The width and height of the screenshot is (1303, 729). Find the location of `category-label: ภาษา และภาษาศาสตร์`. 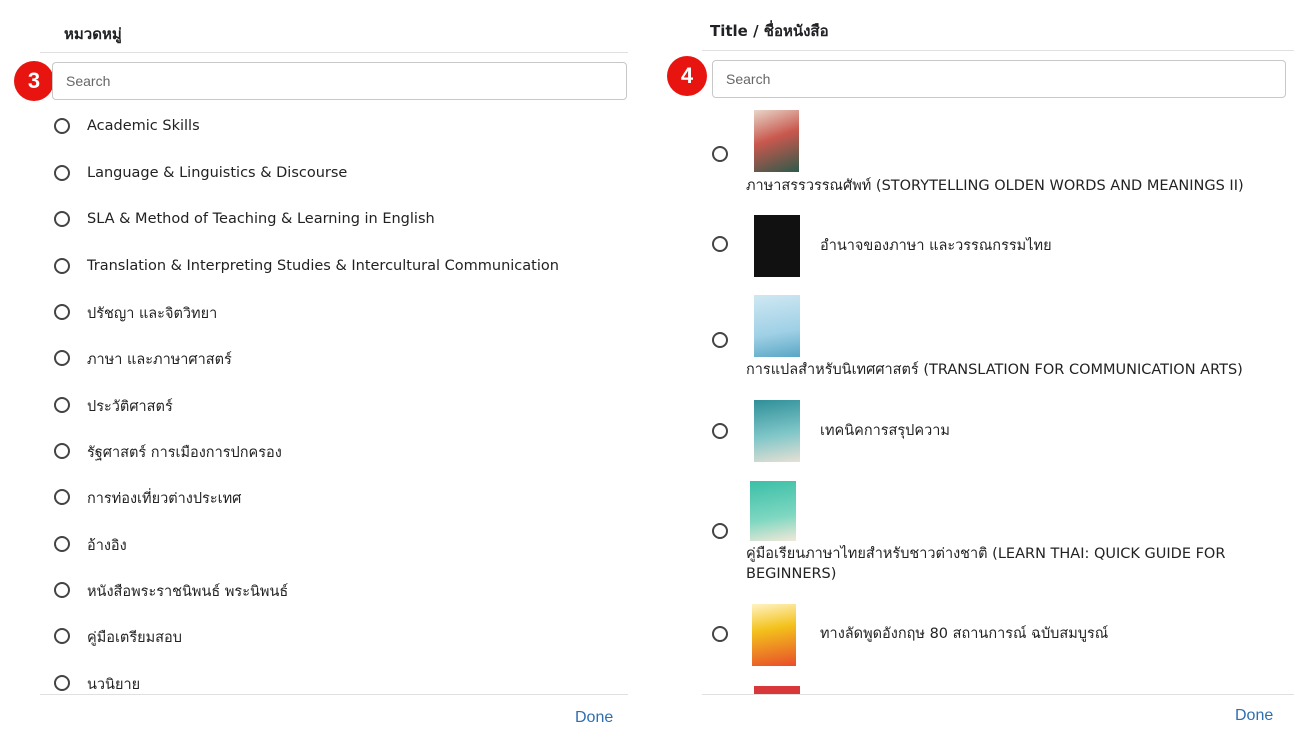

category-label: ภาษา และภาษาศาสตร์ is located at coordinates (159, 360).